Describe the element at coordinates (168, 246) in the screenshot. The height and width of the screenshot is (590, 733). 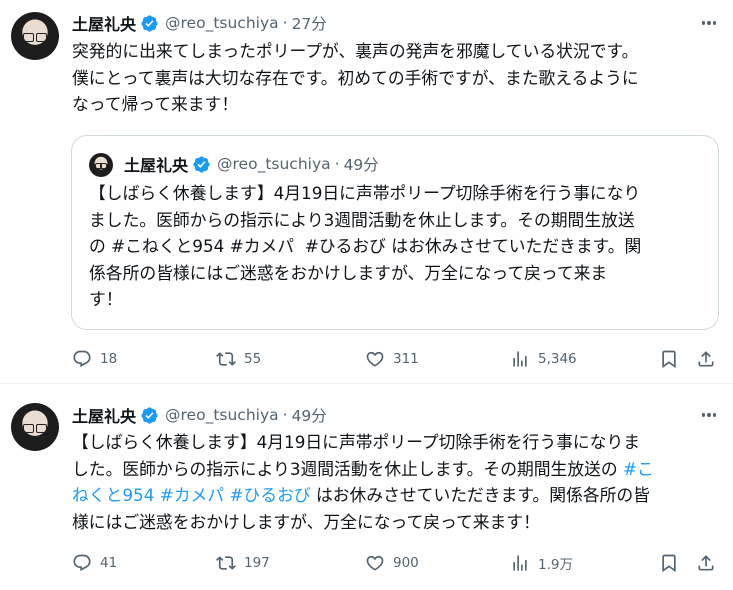
I see `hashtag-link: #こねくと954` at that location.